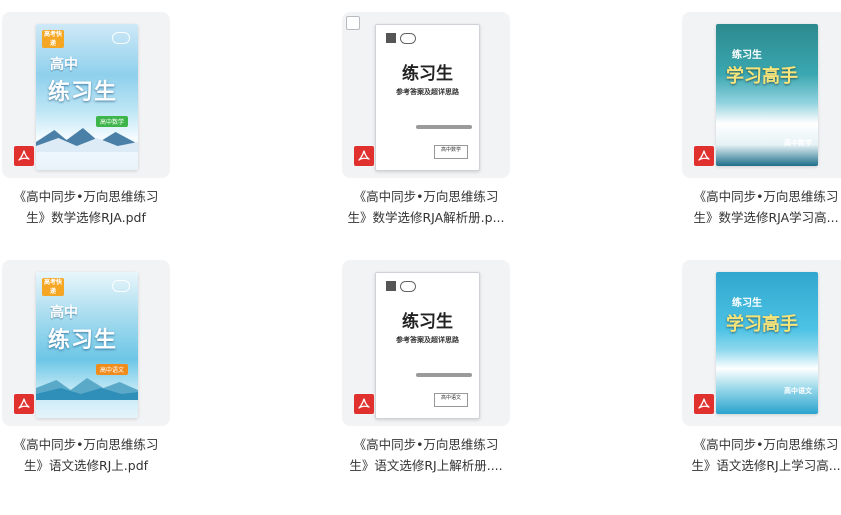  I want to click on file-thumbnail: 练习生 参考答案及超详思路 高中语文, so click(426, 343).